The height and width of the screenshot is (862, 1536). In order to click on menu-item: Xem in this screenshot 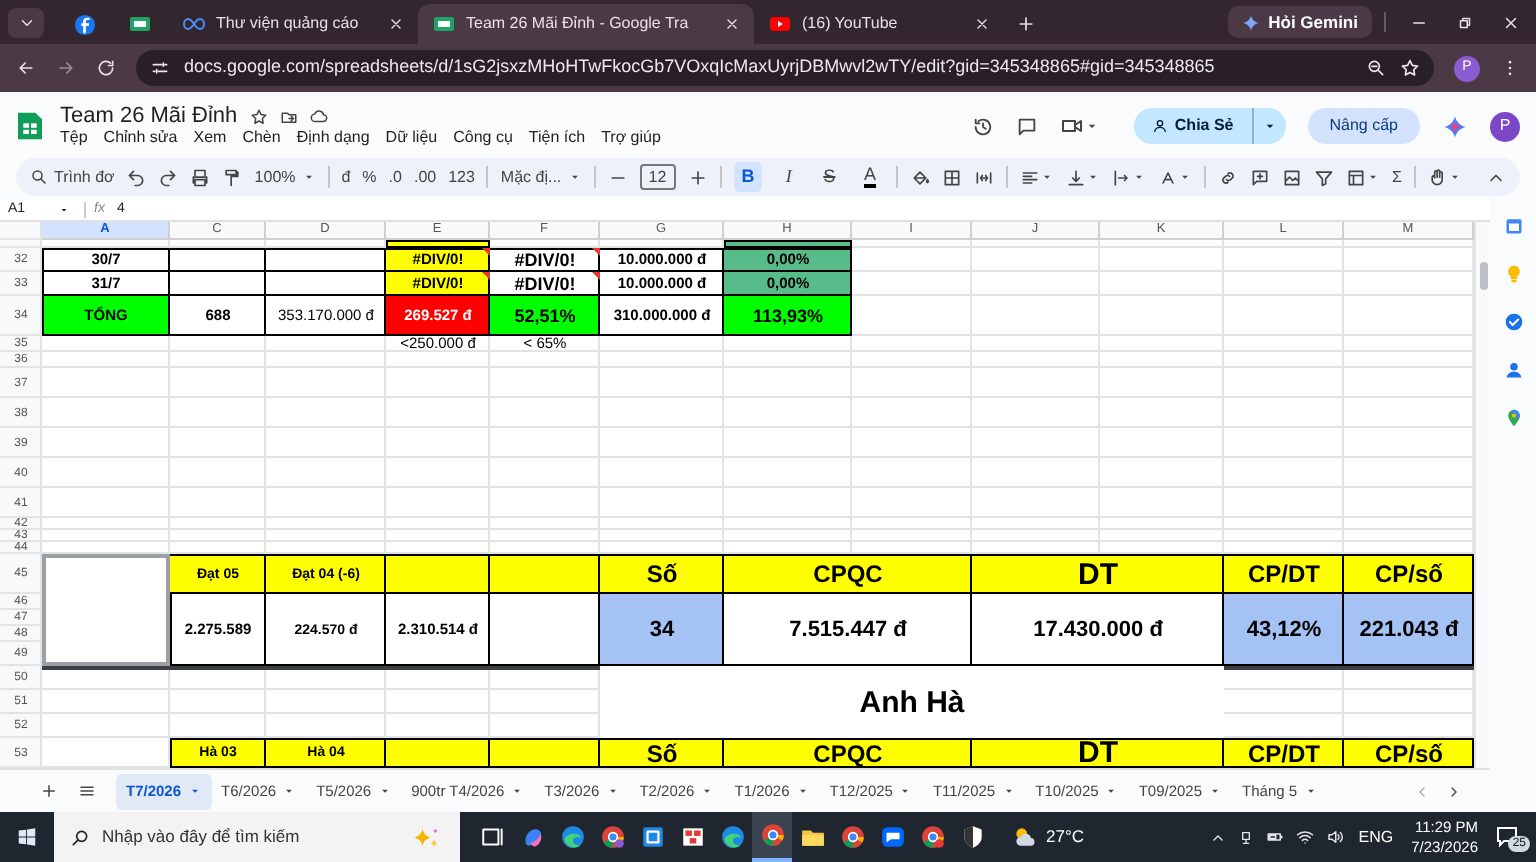, I will do `click(210, 138)`.